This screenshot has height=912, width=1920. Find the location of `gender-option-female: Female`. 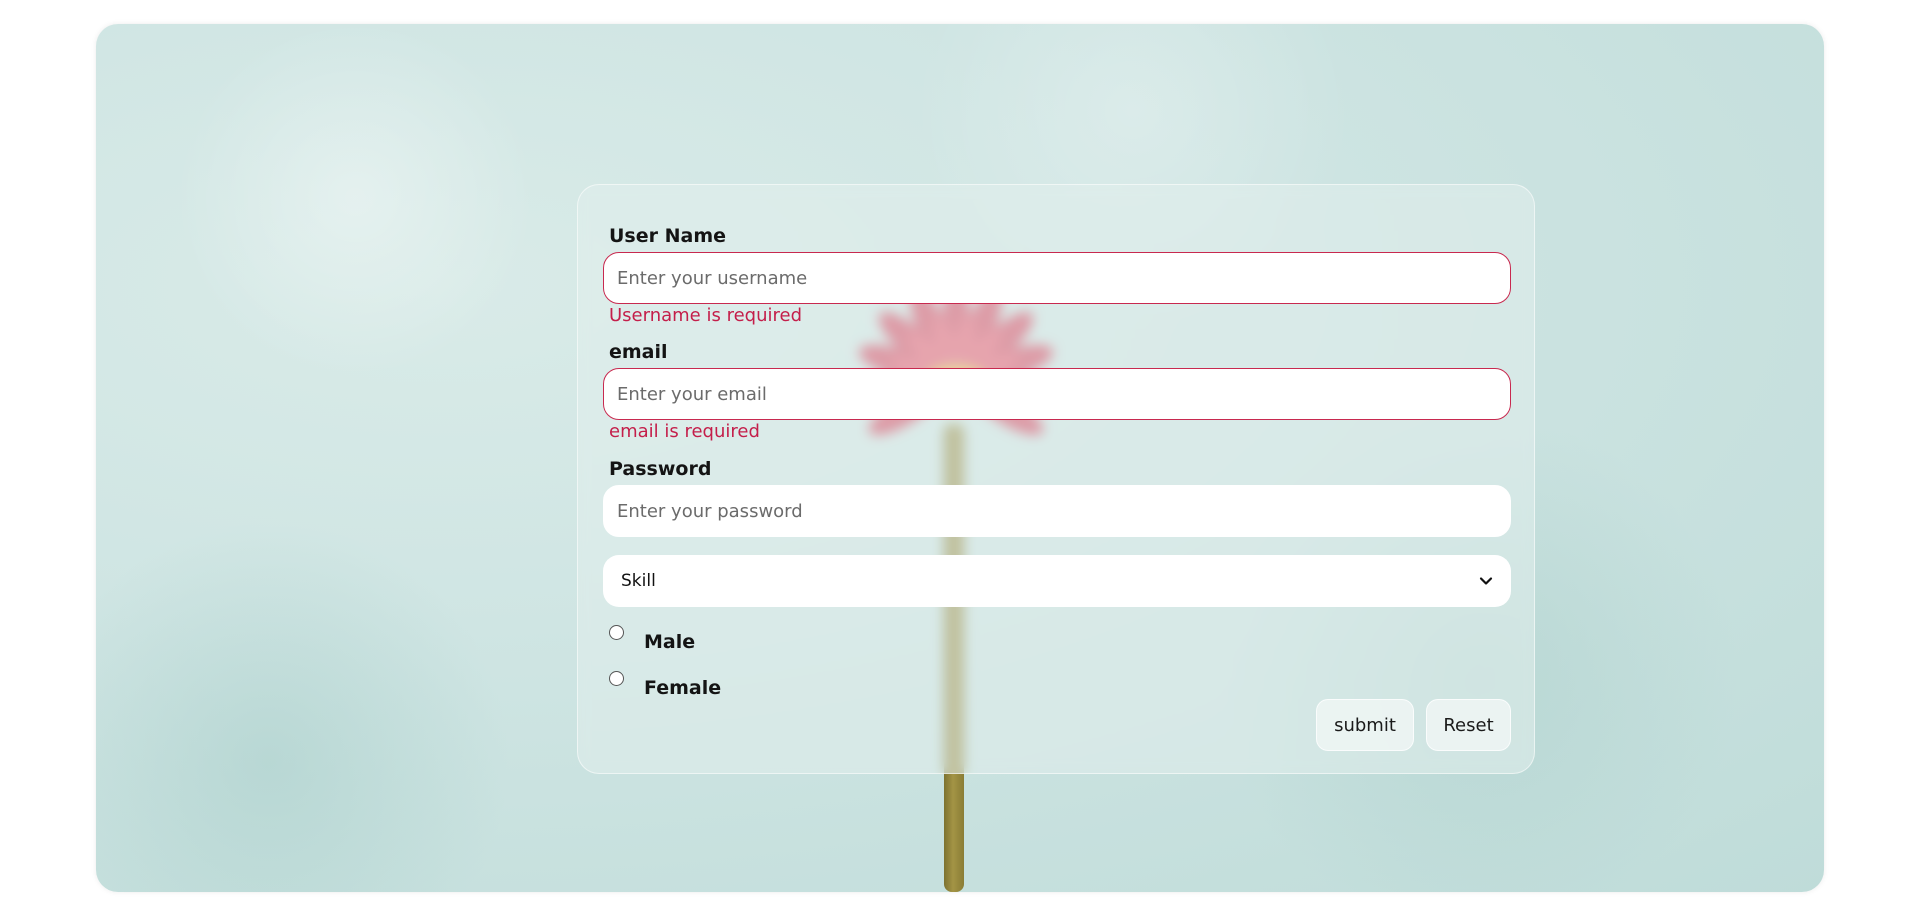

gender-option-female: Female is located at coordinates (665, 685).